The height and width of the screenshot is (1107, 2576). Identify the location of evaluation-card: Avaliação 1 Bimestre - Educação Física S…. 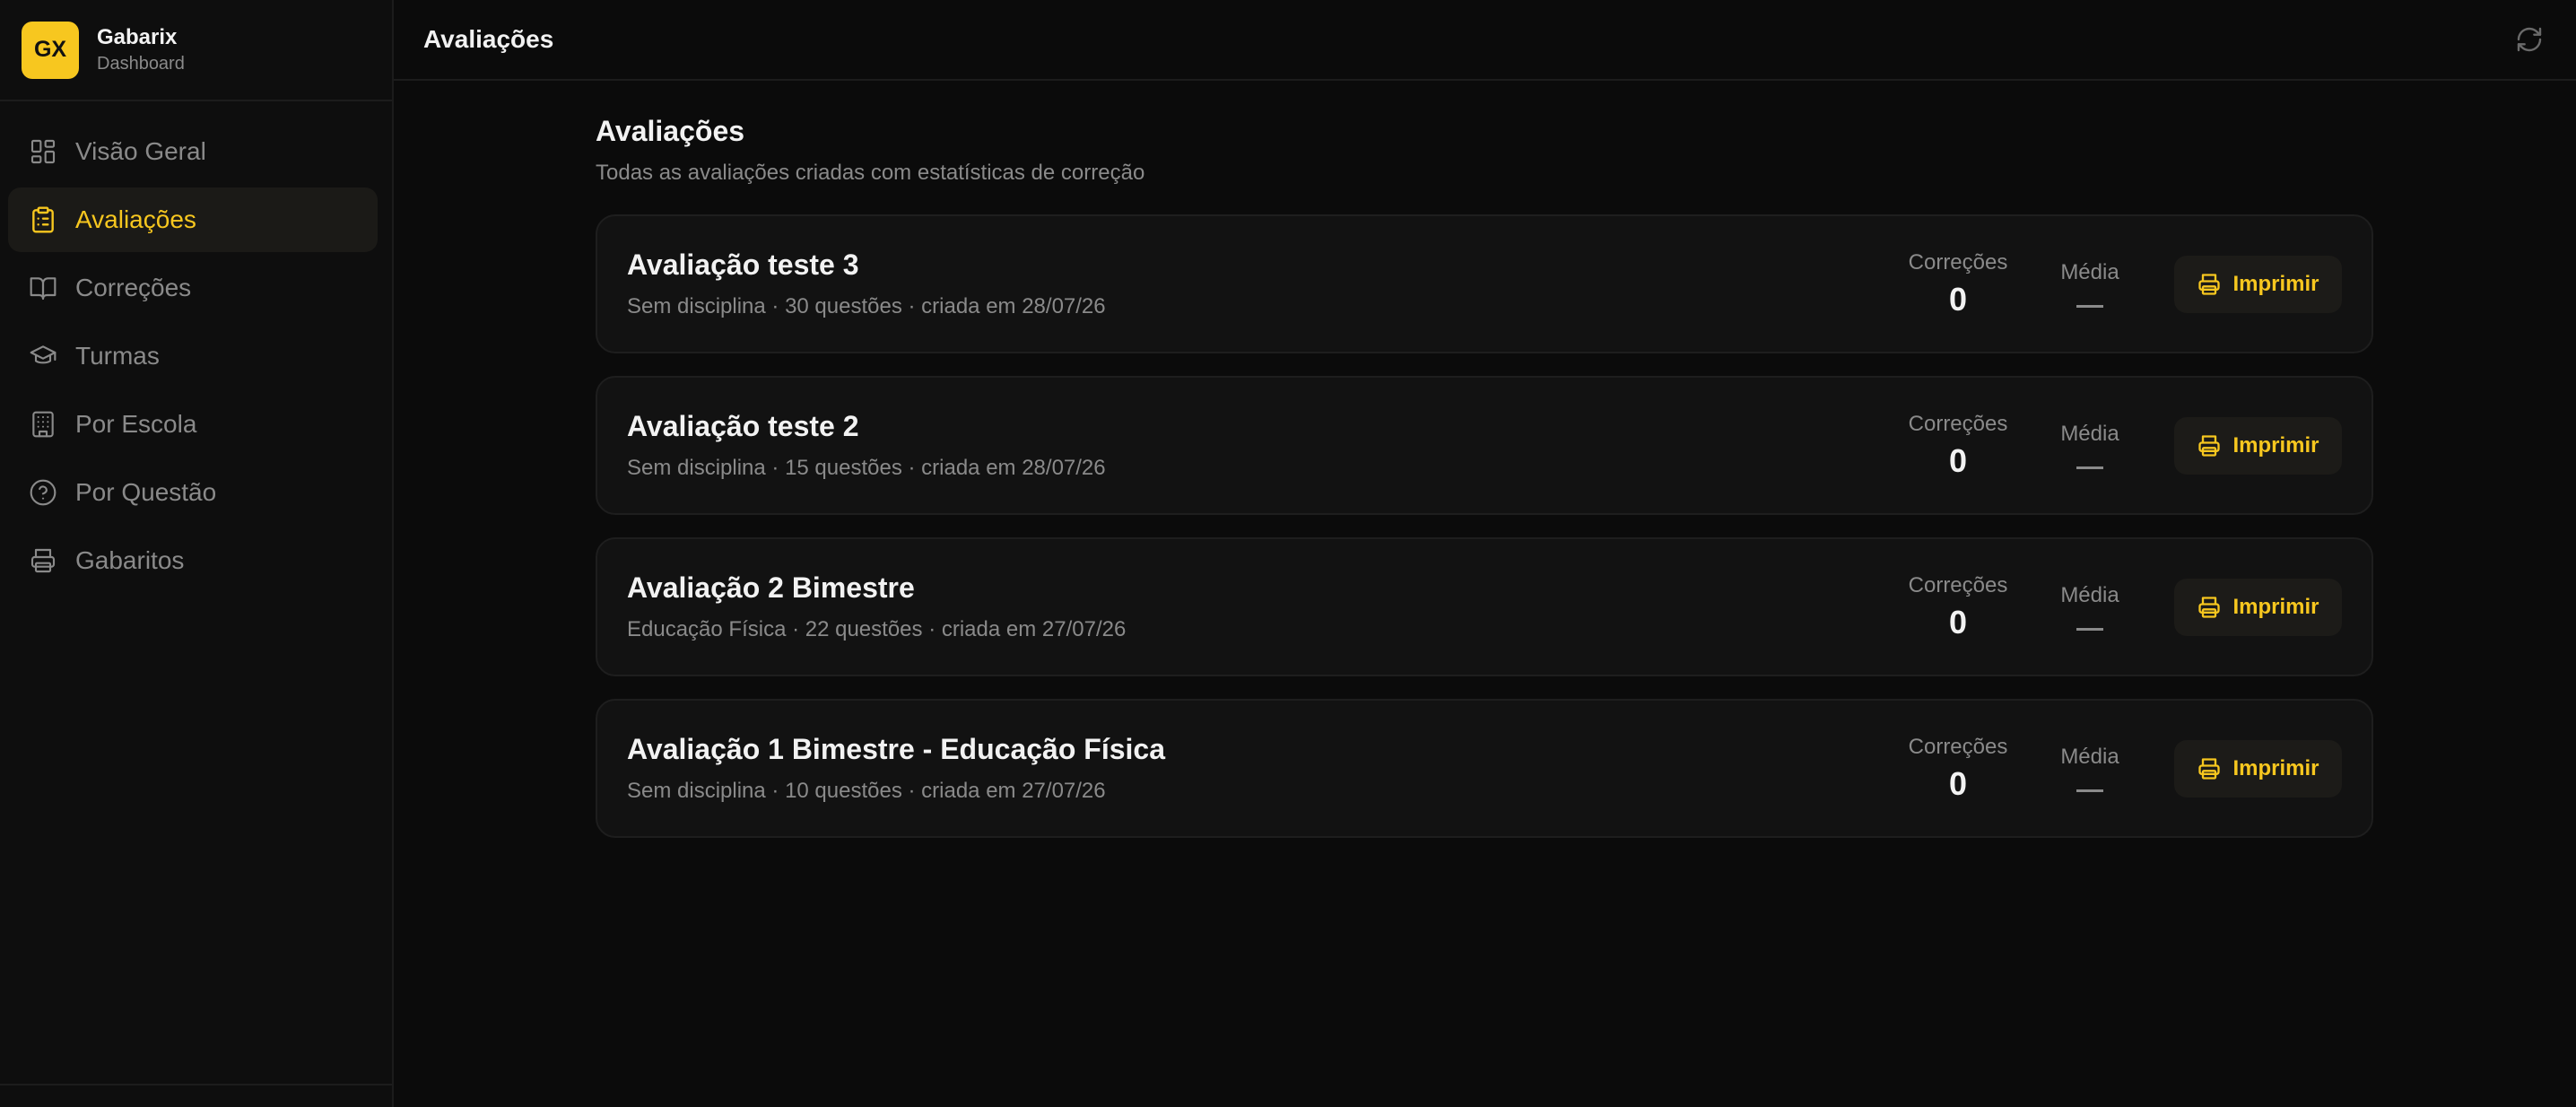
(1484, 768).